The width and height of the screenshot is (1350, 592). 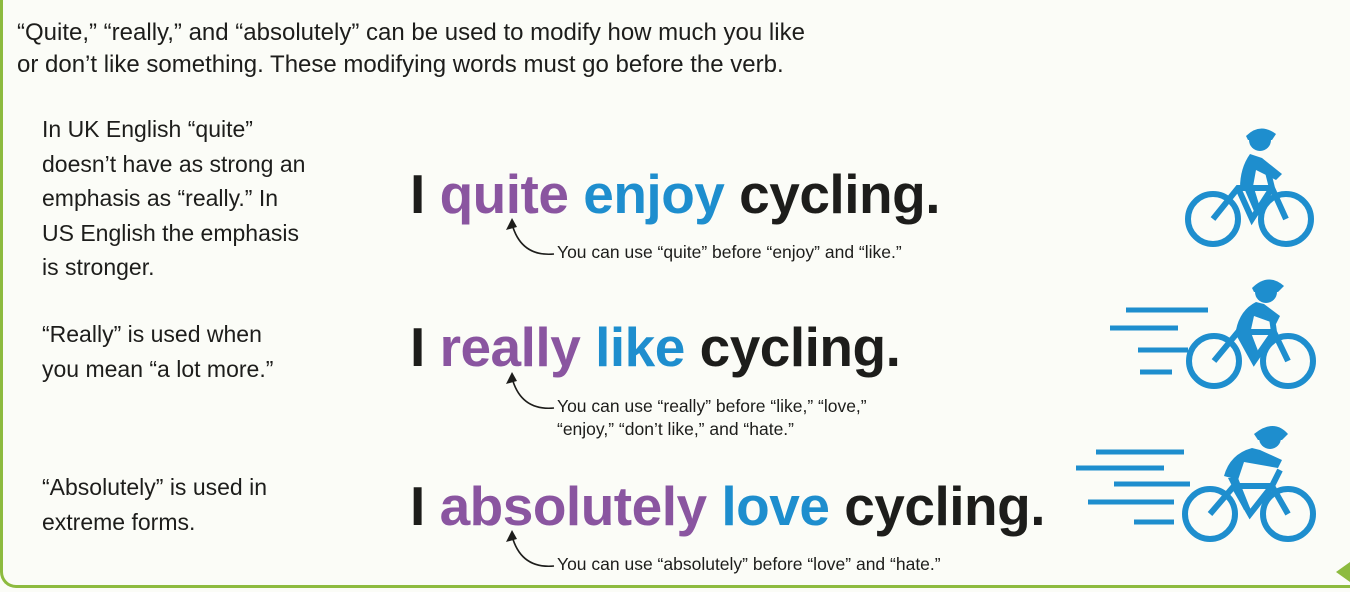 I want to click on example-sentence-absolutely: I absolutely love cycling., so click(x=728, y=506).